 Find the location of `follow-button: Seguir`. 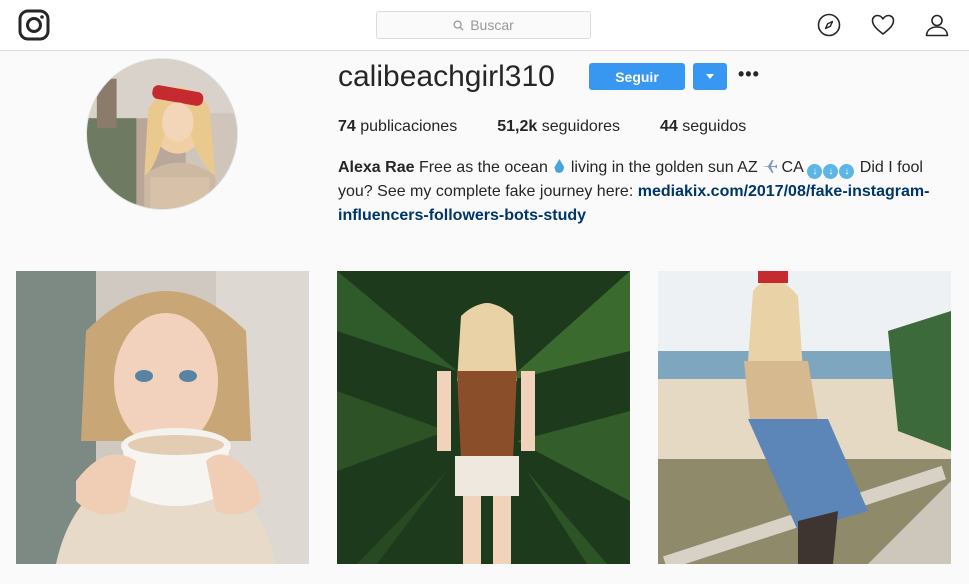

follow-button: Seguir is located at coordinates (637, 76).